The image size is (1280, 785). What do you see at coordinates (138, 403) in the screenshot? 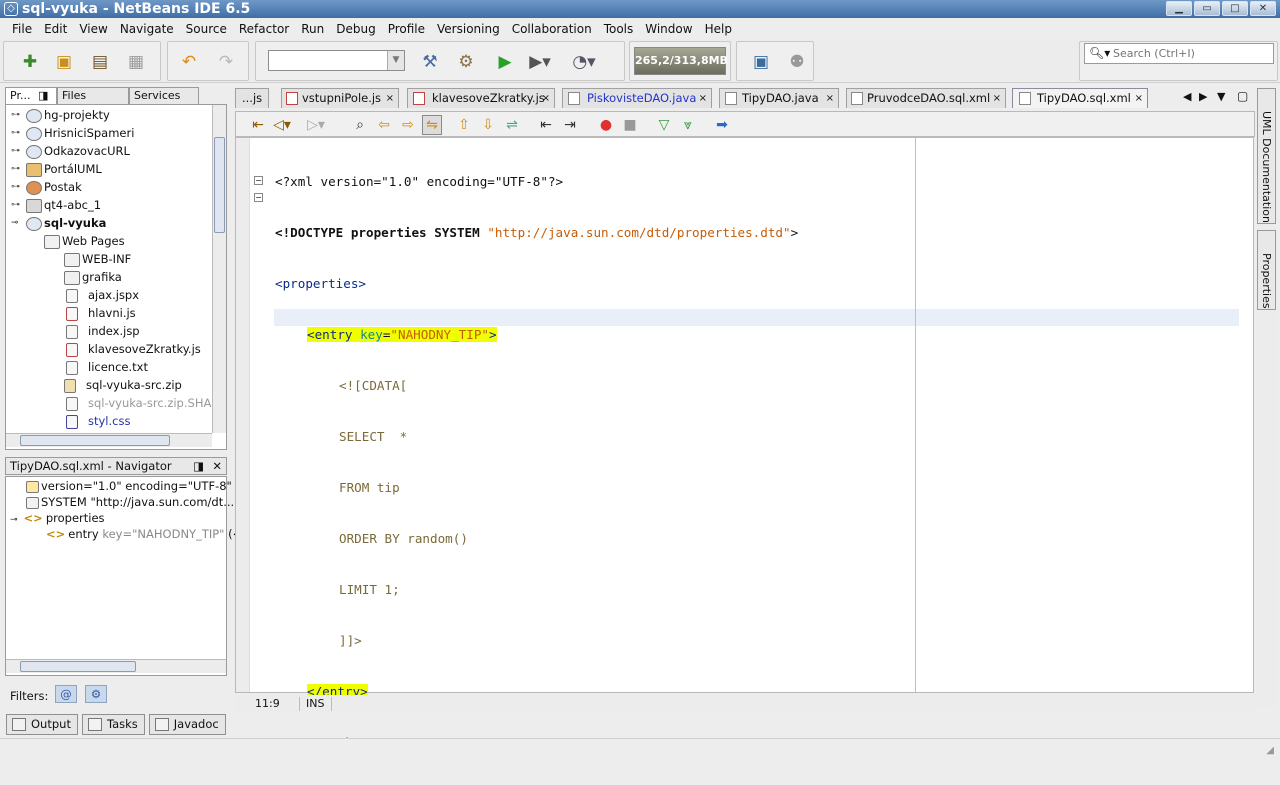
I see `tree-node-sql-vyuka-src-zip-sha: sql-vyuka-src.zip.SHA` at bounding box center [138, 403].